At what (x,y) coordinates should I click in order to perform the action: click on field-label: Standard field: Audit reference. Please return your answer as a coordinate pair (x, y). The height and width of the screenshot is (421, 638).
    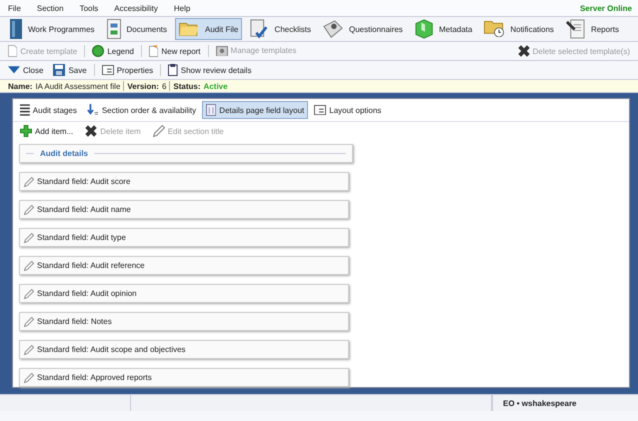
    Looking at the image, I should click on (91, 265).